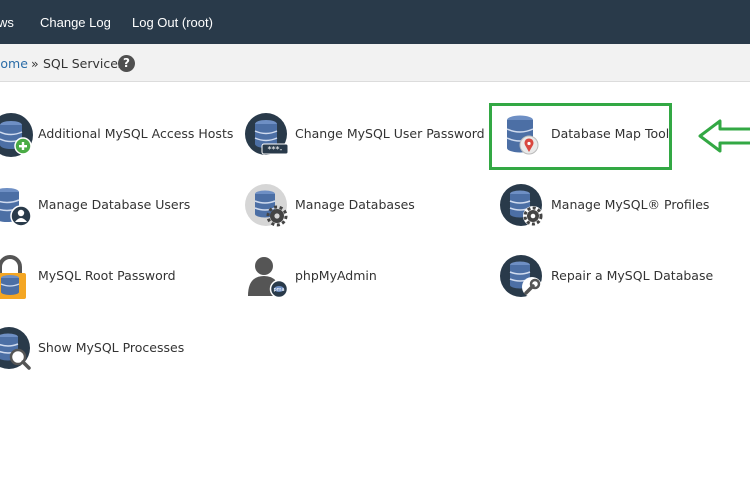 The image size is (750, 500). What do you see at coordinates (14, 63) in the screenshot?
I see `breadcrumb-home: Home` at bounding box center [14, 63].